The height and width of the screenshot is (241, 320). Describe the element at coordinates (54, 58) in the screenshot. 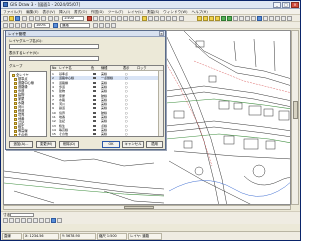

I see `visible-layers-field` at that location.